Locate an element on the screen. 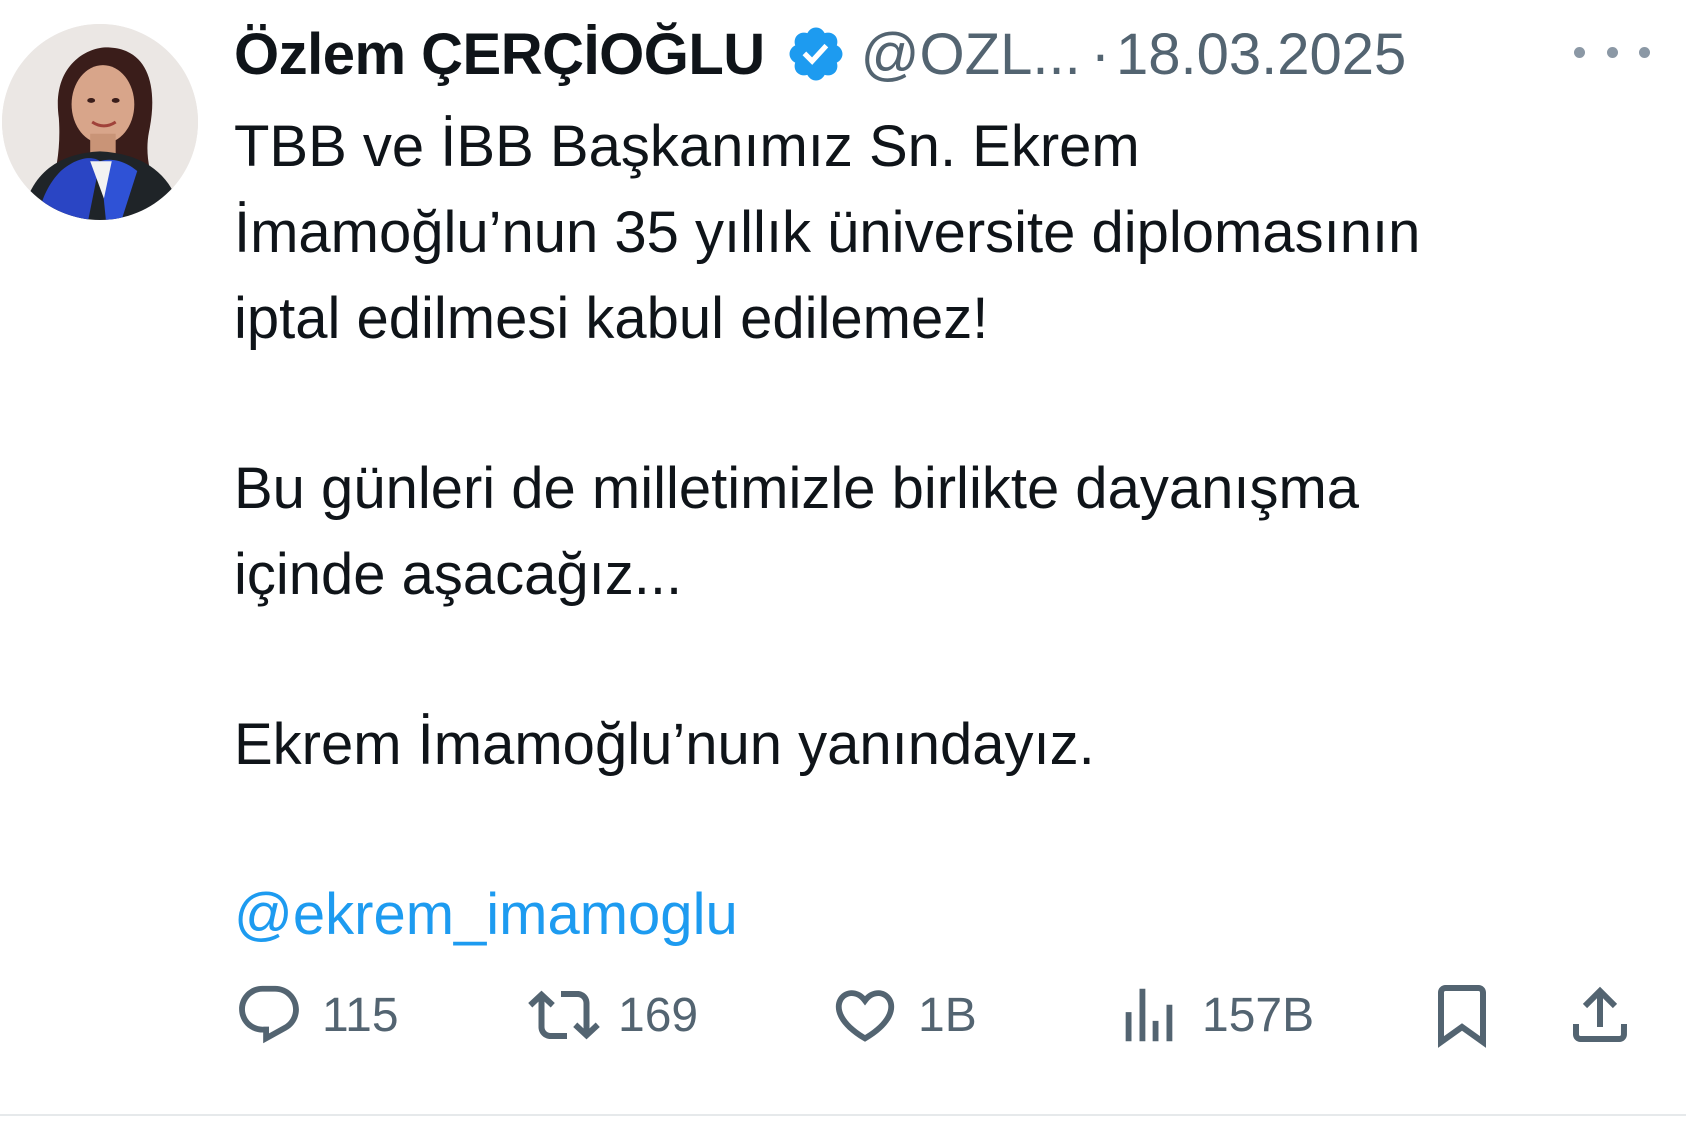  tweet-header: Özlem ÇERÇİOĞLU @OZL... · 18.03.2025 is located at coordinates (820, 54).